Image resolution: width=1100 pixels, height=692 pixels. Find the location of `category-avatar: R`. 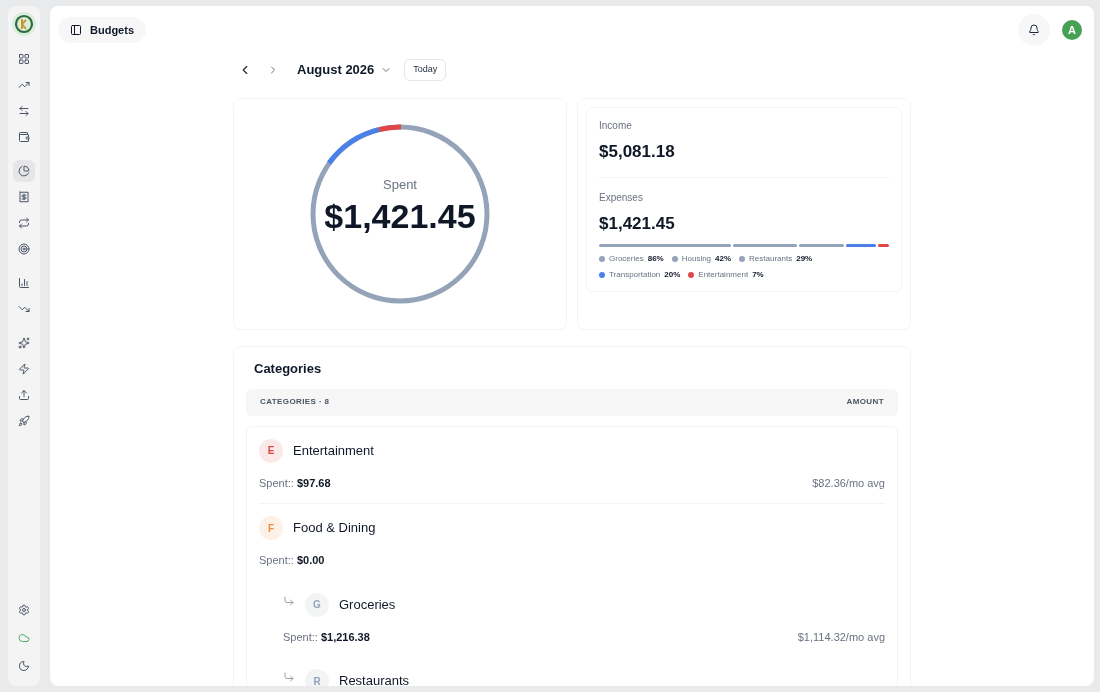

category-avatar: R is located at coordinates (317, 677).